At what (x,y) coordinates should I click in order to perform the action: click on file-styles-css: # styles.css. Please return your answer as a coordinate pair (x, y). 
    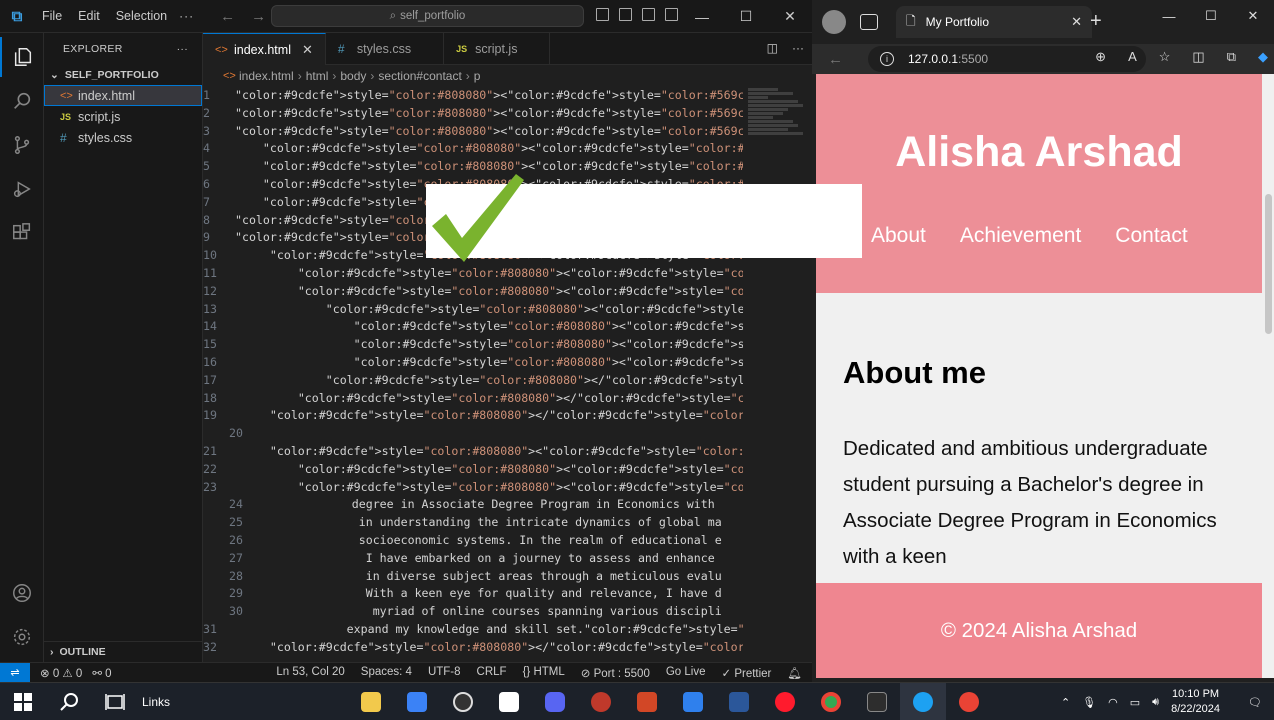
    Looking at the image, I should click on (123, 137).